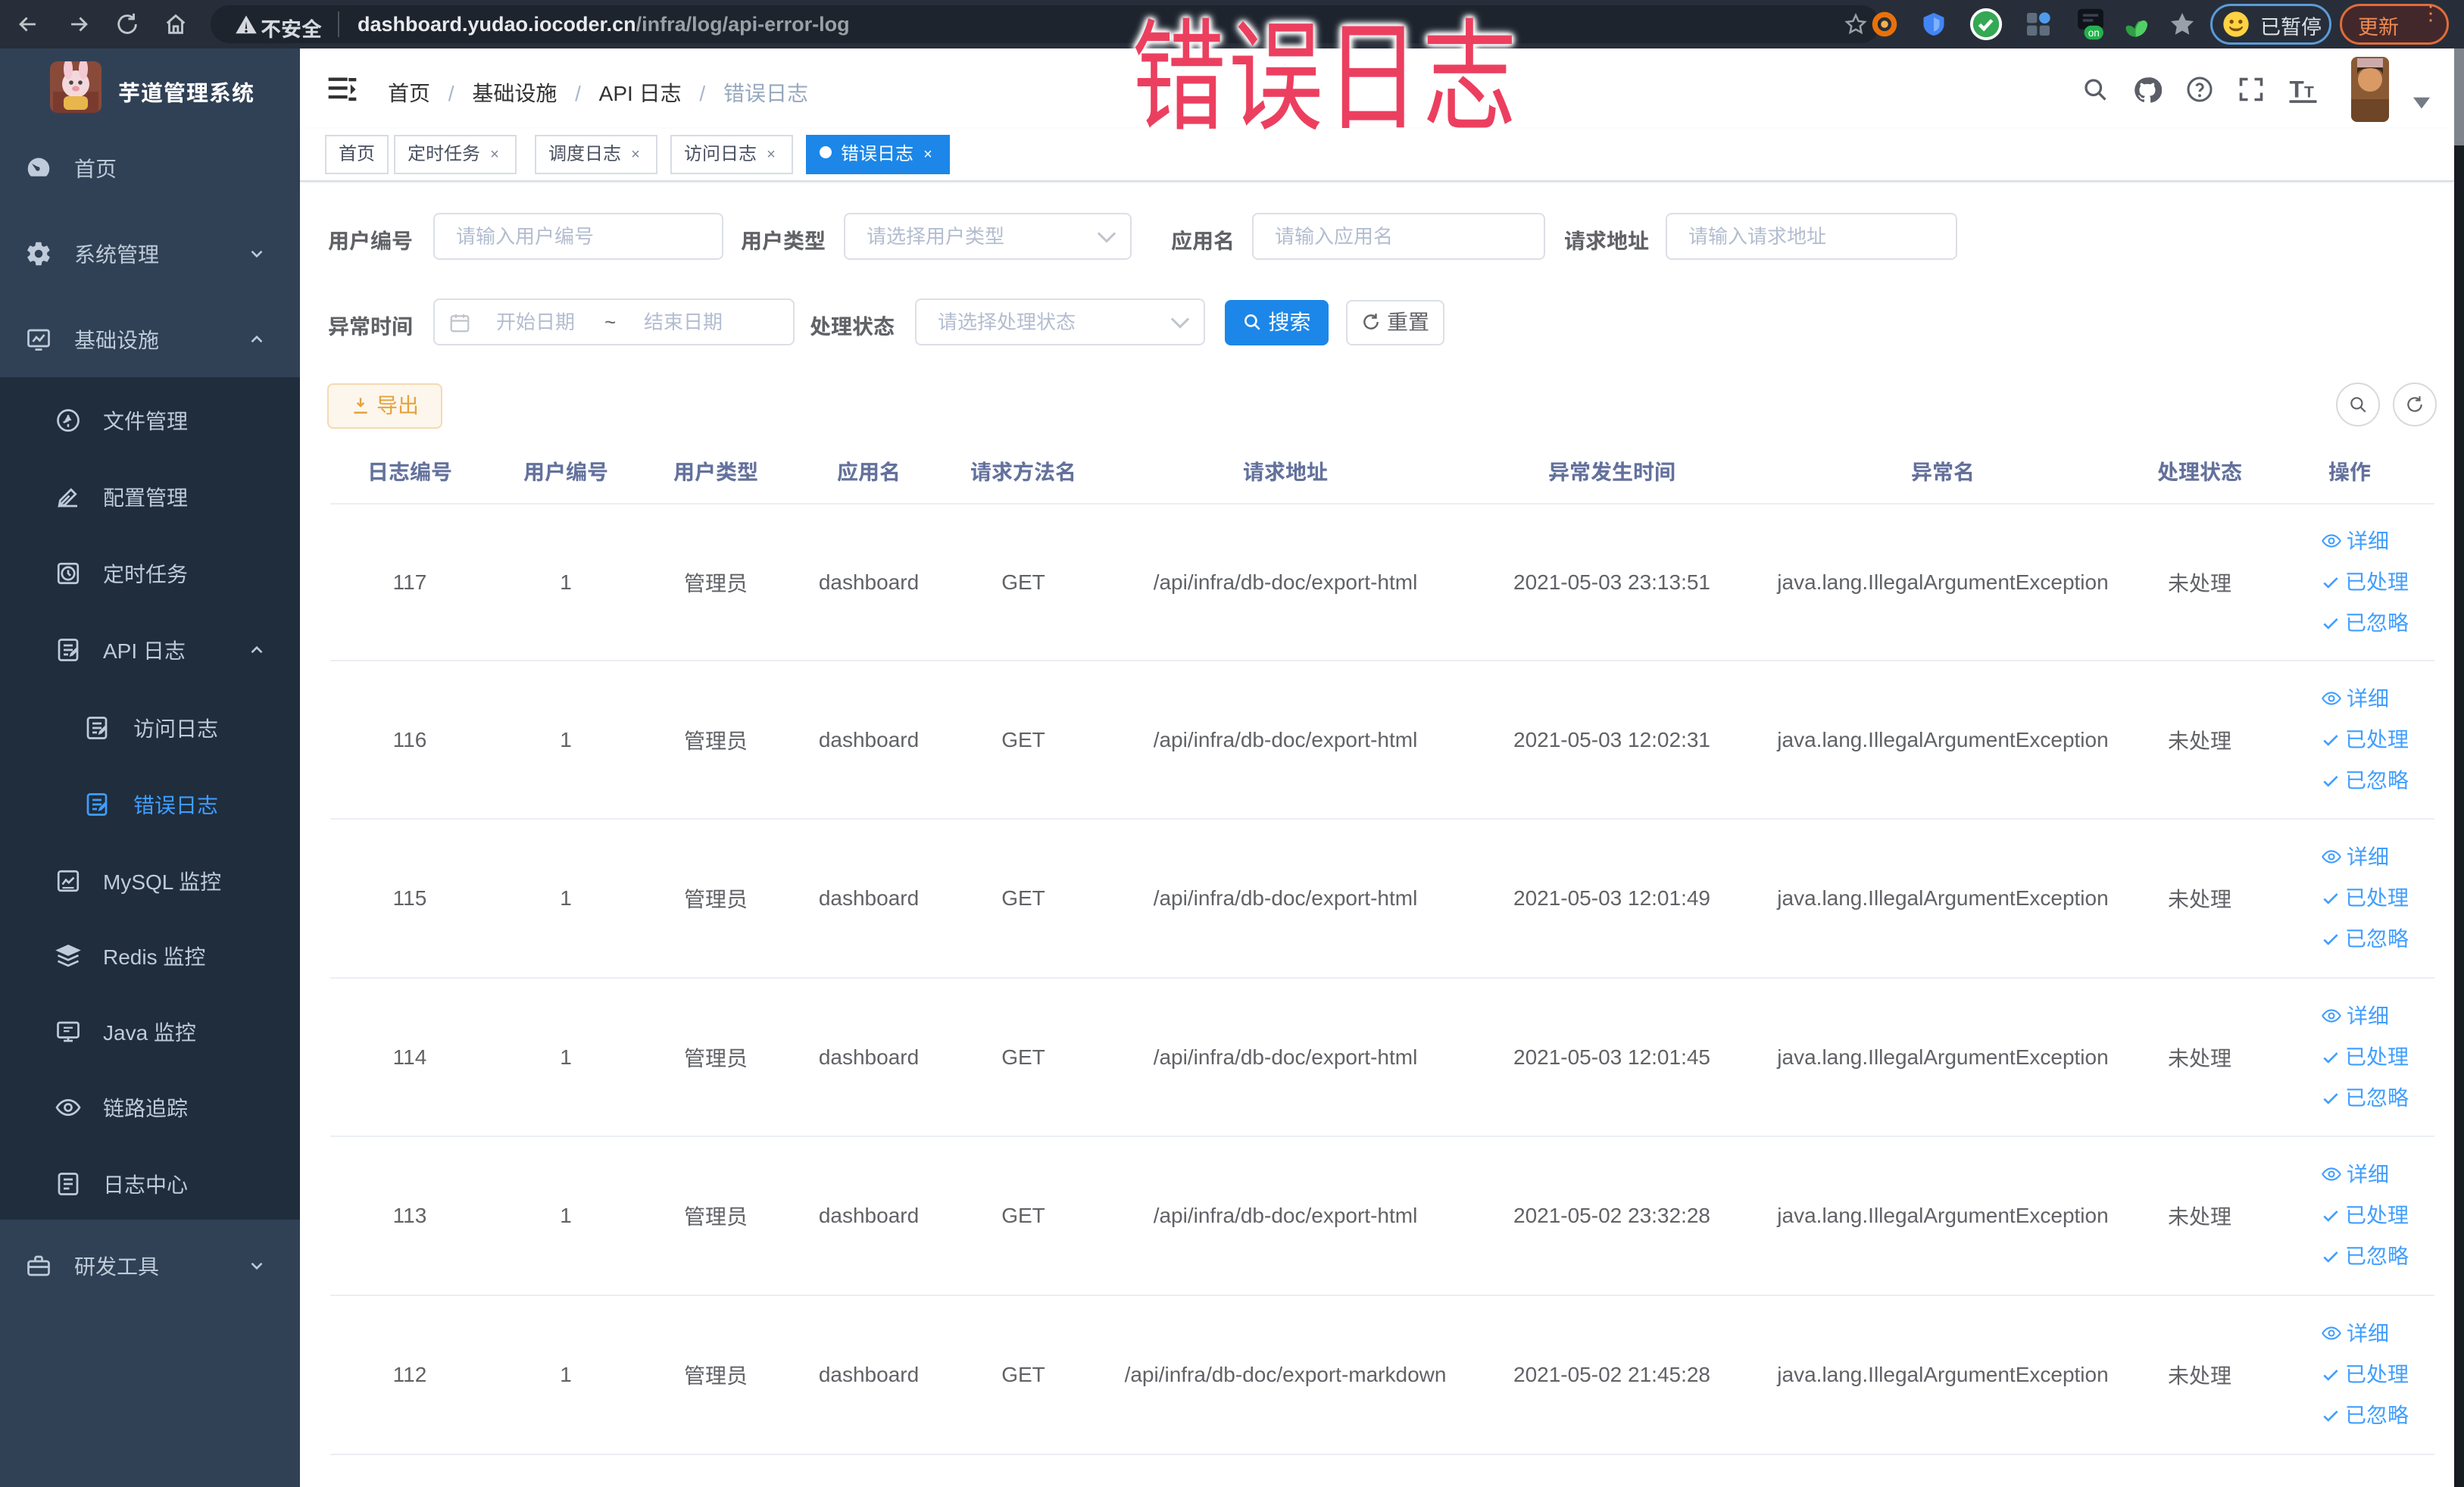  I want to click on svg-text: on, so click(2094, 33).